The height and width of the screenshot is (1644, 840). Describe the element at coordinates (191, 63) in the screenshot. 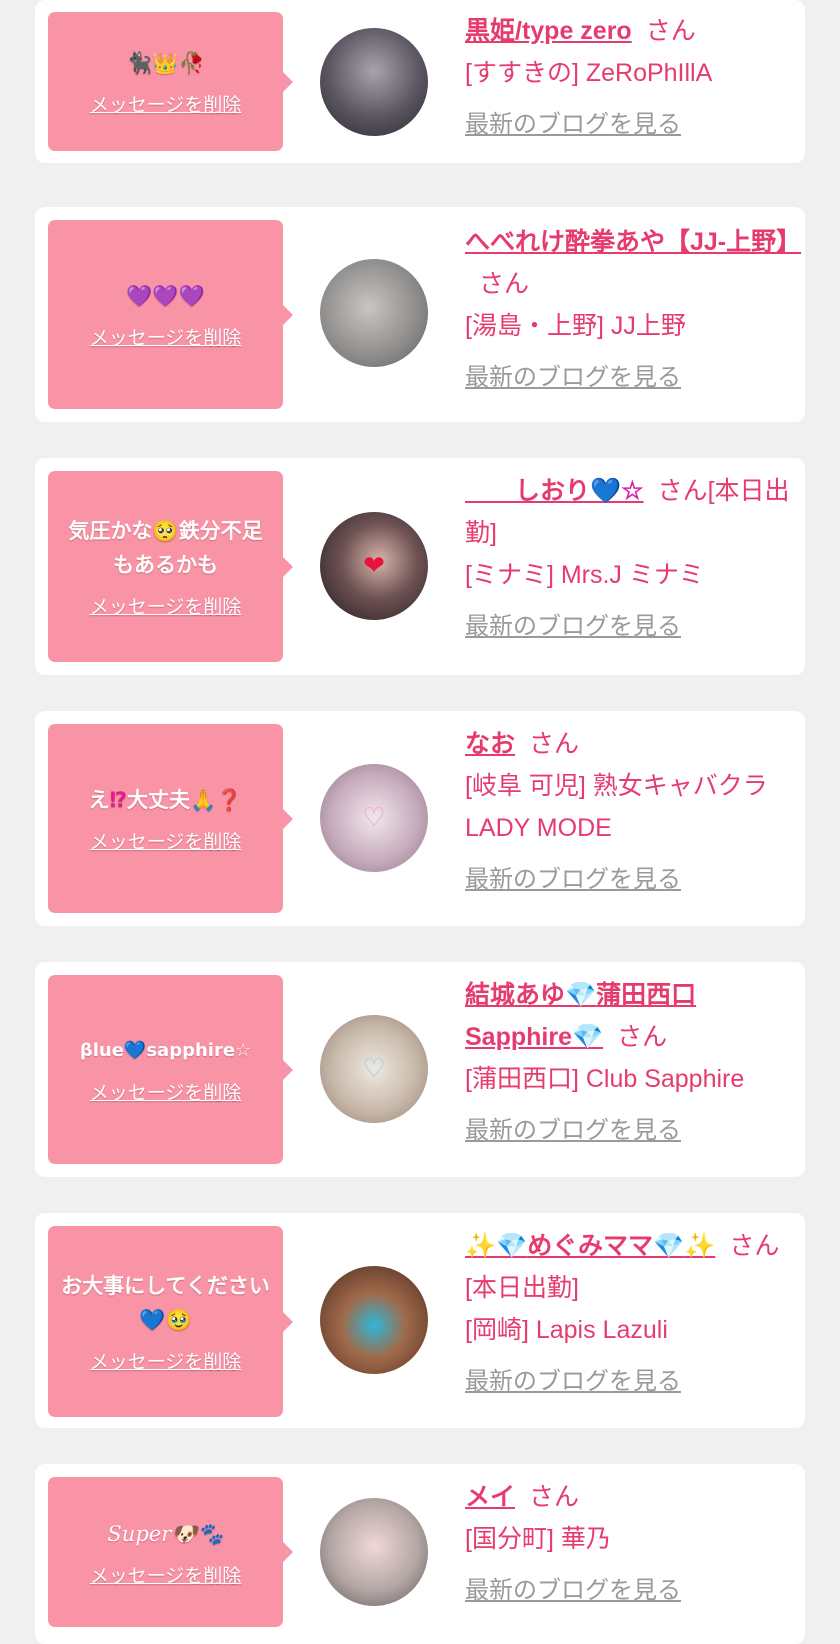

I see `wilted-rose-icon: 🥀` at that location.